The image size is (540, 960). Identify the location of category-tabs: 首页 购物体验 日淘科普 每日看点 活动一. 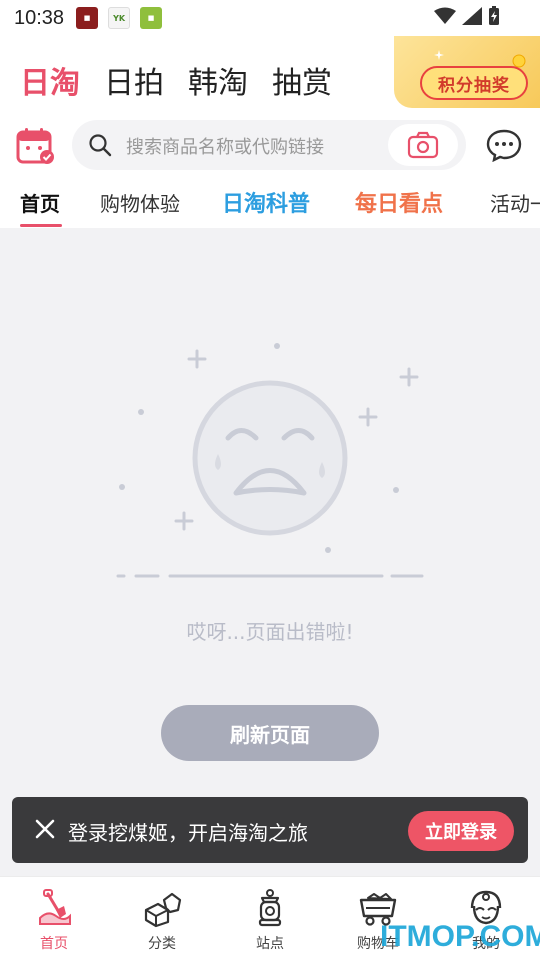
(270, 206).